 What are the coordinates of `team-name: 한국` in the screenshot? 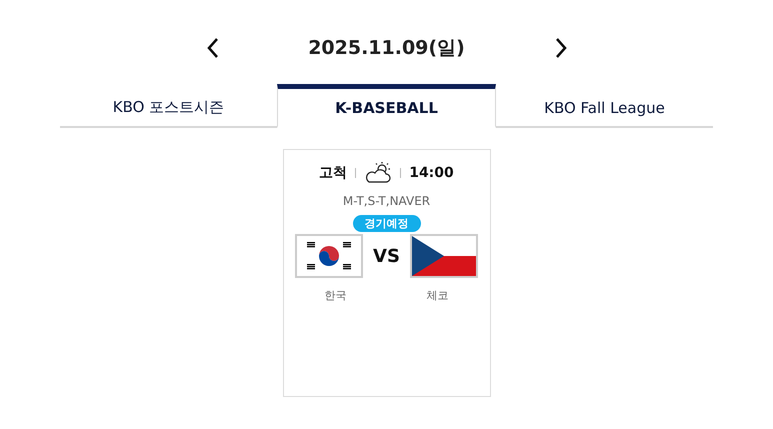 It's located at (336, 295).